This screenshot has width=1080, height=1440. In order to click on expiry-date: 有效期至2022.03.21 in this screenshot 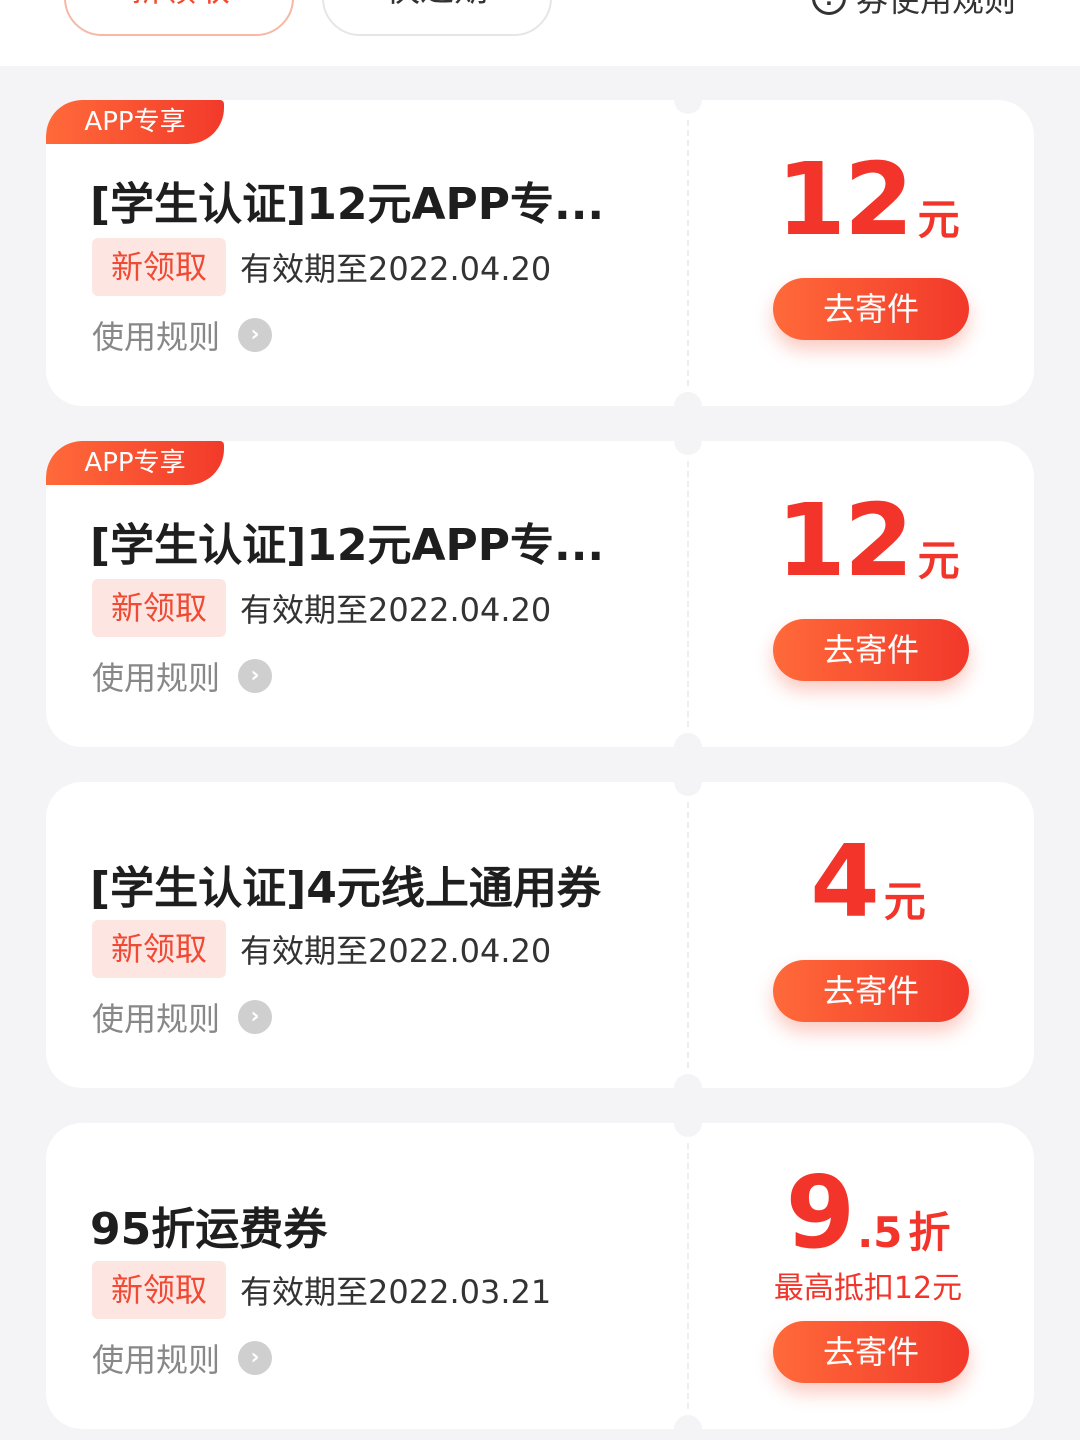, I will do `click(396, 1292)`.